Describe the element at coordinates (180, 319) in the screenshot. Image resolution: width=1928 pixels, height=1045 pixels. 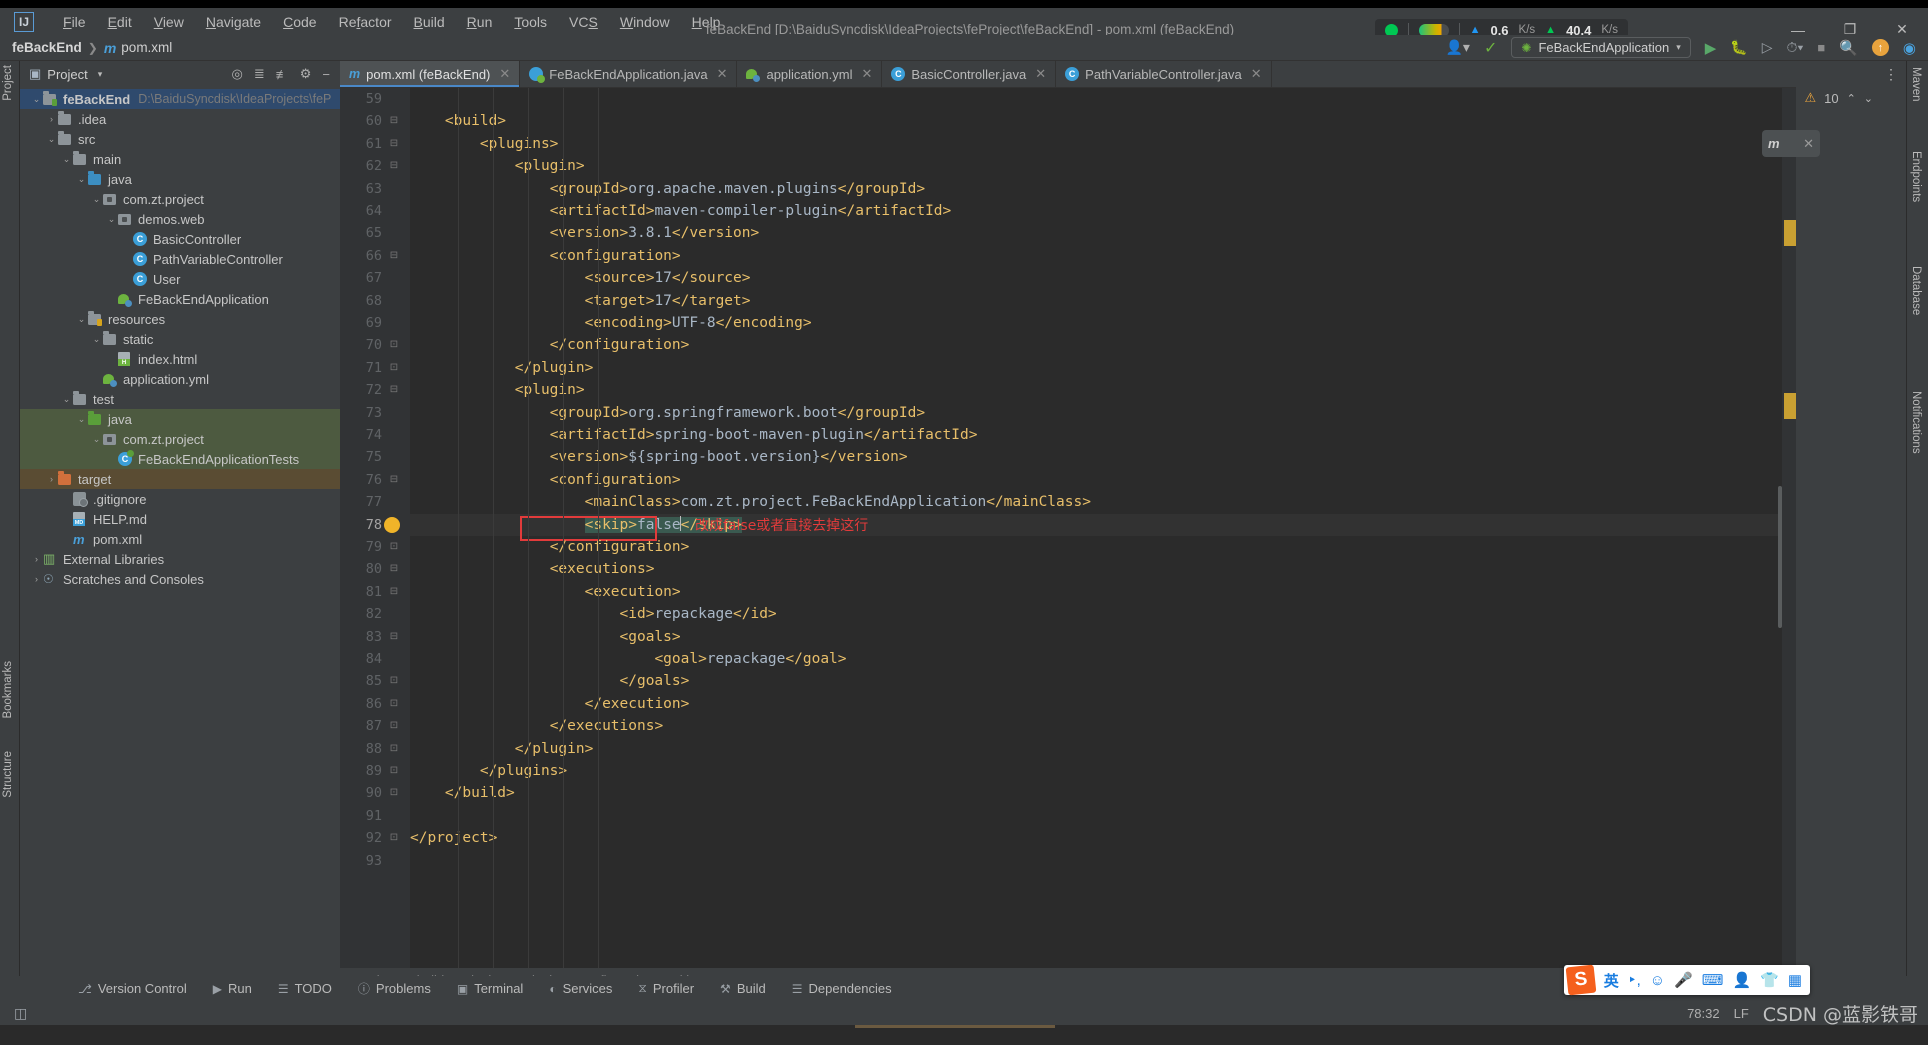
I see `tree-node-resources: ⌄ resources` at that location.